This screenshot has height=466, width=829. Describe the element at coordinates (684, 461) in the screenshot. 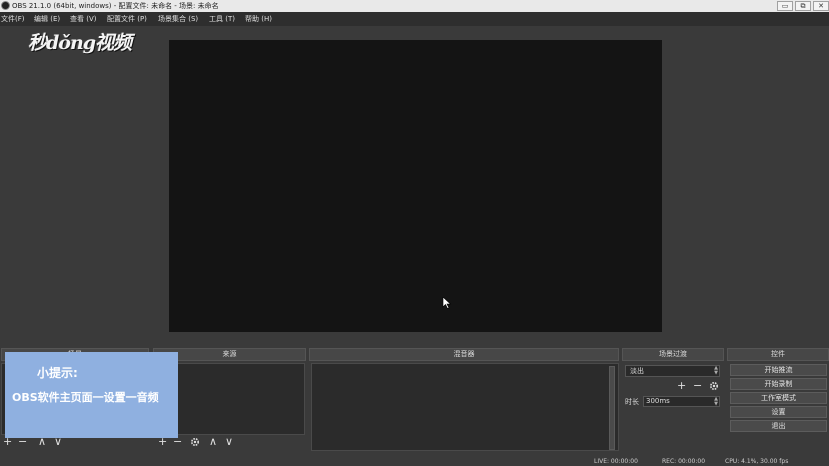

I see `rec-timer: REC: 00:00:00` at that location.